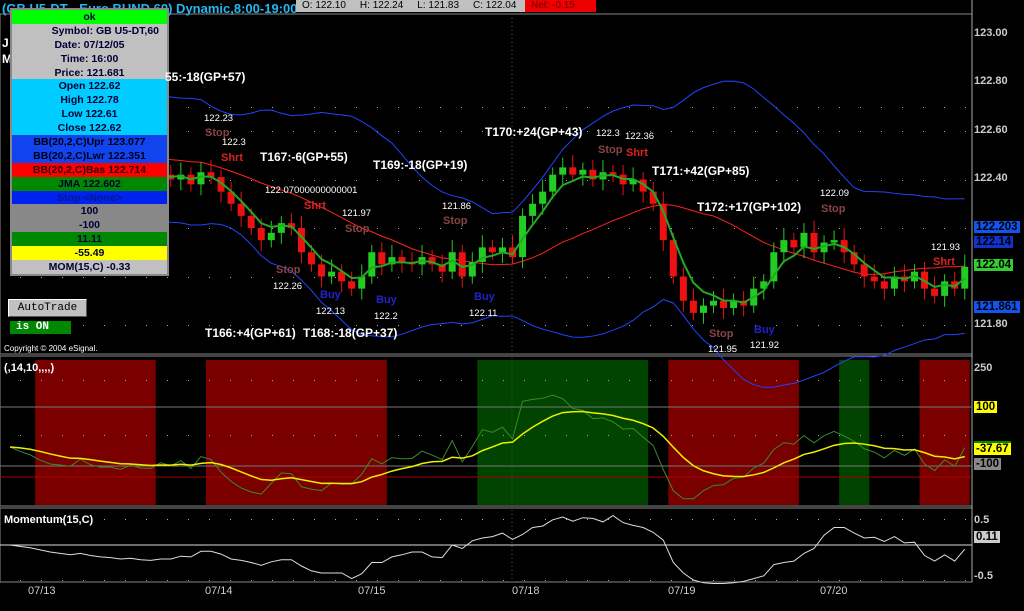 This screenshot has width=1024, height=611. What do you see at coordinates (372, 591) in the screenshot?
I see `date-tick: 07/15` at bounding box center [372, 591].